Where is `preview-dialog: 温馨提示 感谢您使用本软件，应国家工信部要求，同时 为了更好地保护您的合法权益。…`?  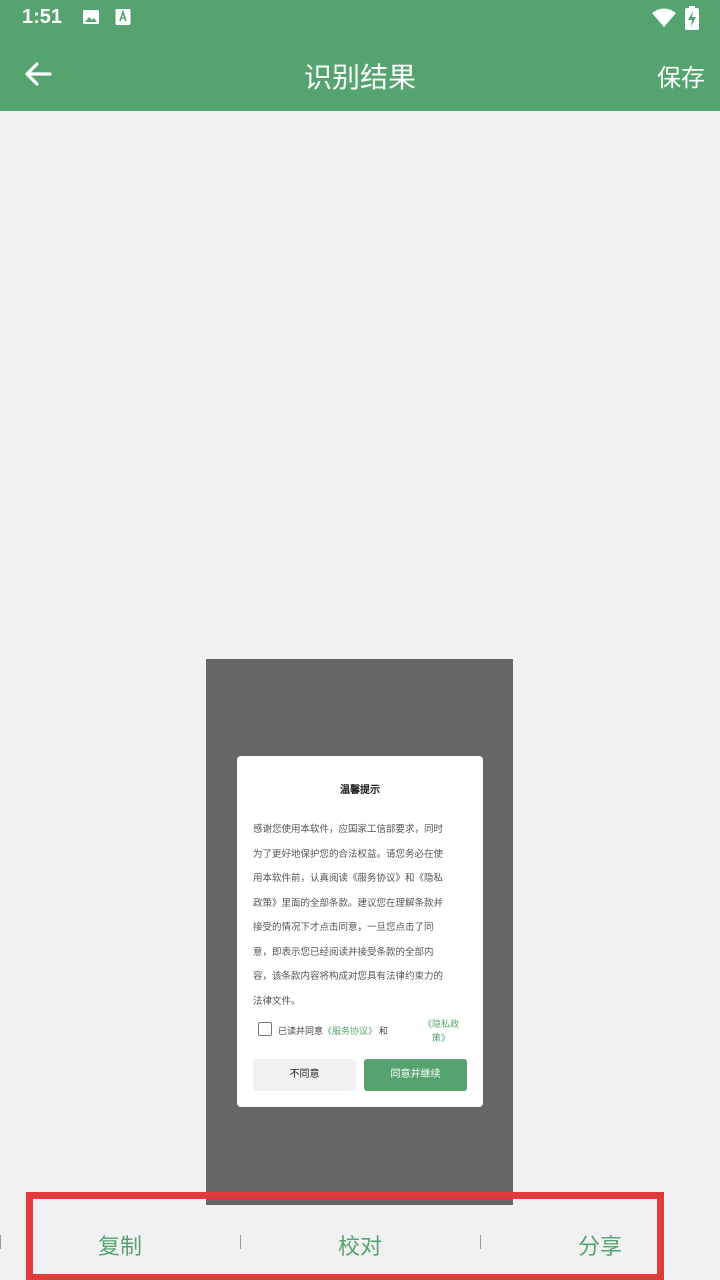 preview-dialog: 温馨提示 感谢您使用本软件，应国家工信部要求，同时 为了更好地保护您的合法权益。… is located at coordinates (360, 931).